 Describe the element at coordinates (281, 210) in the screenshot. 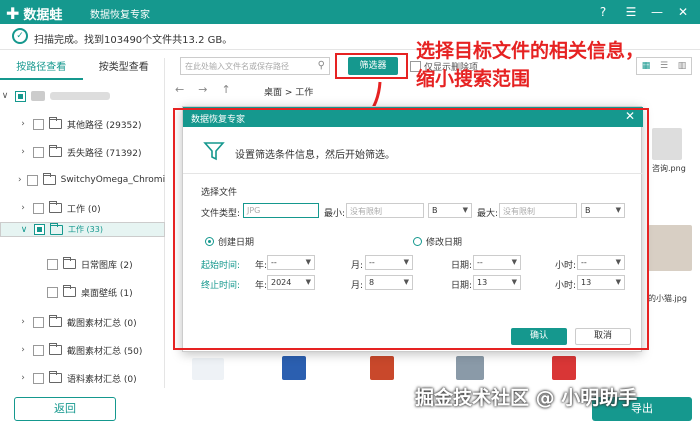

I see `file-type-input: JPG` at that location.